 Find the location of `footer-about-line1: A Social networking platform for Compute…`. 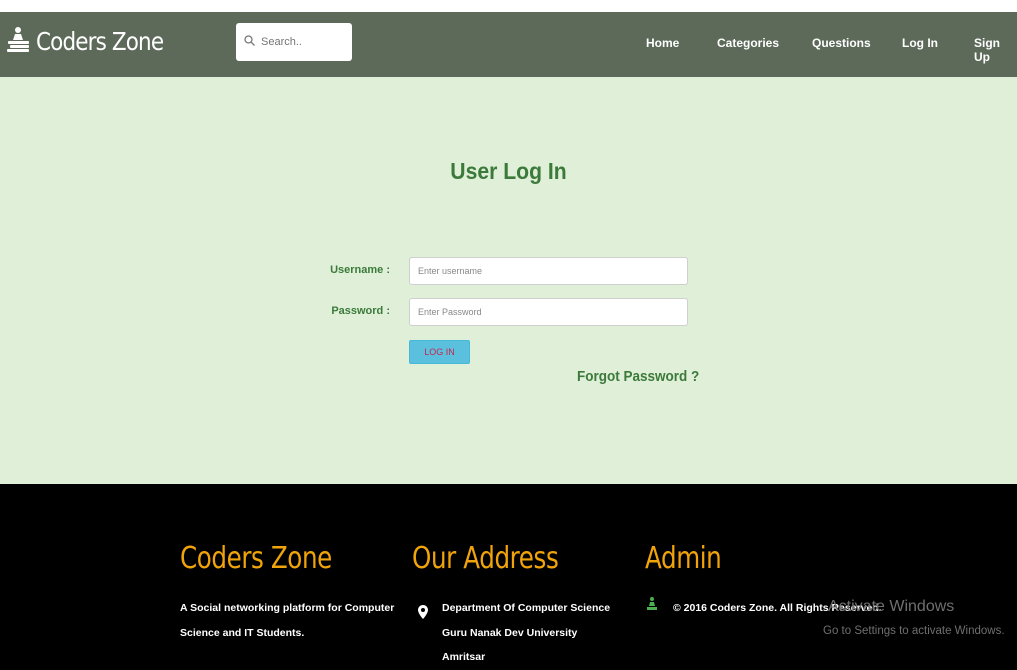

footer-about-line1: A Social networking platform for Compute… is located at coordinates (287, 608).